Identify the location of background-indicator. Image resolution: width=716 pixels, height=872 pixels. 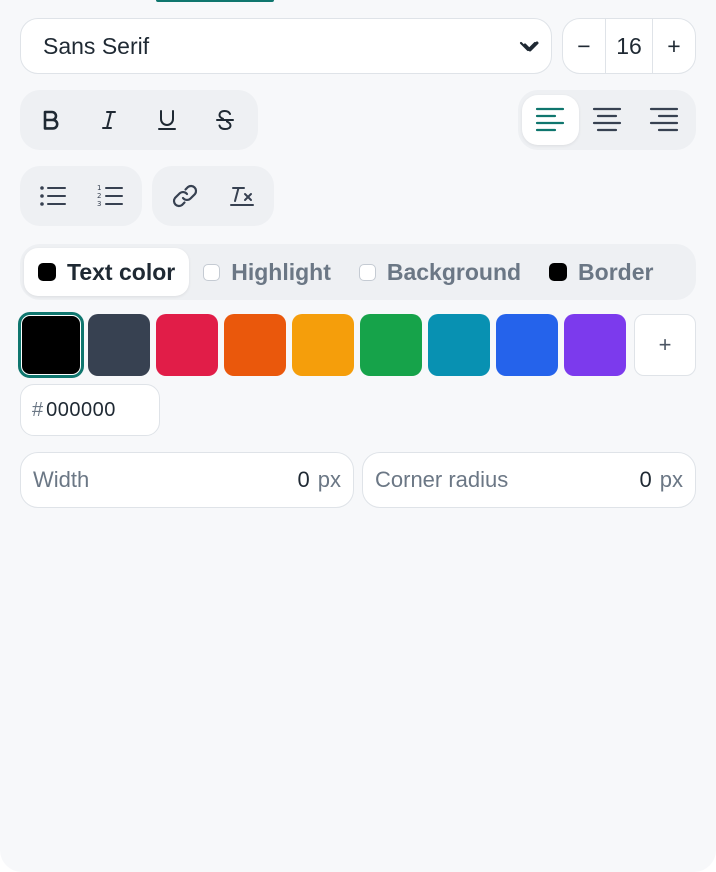
(367, 272).